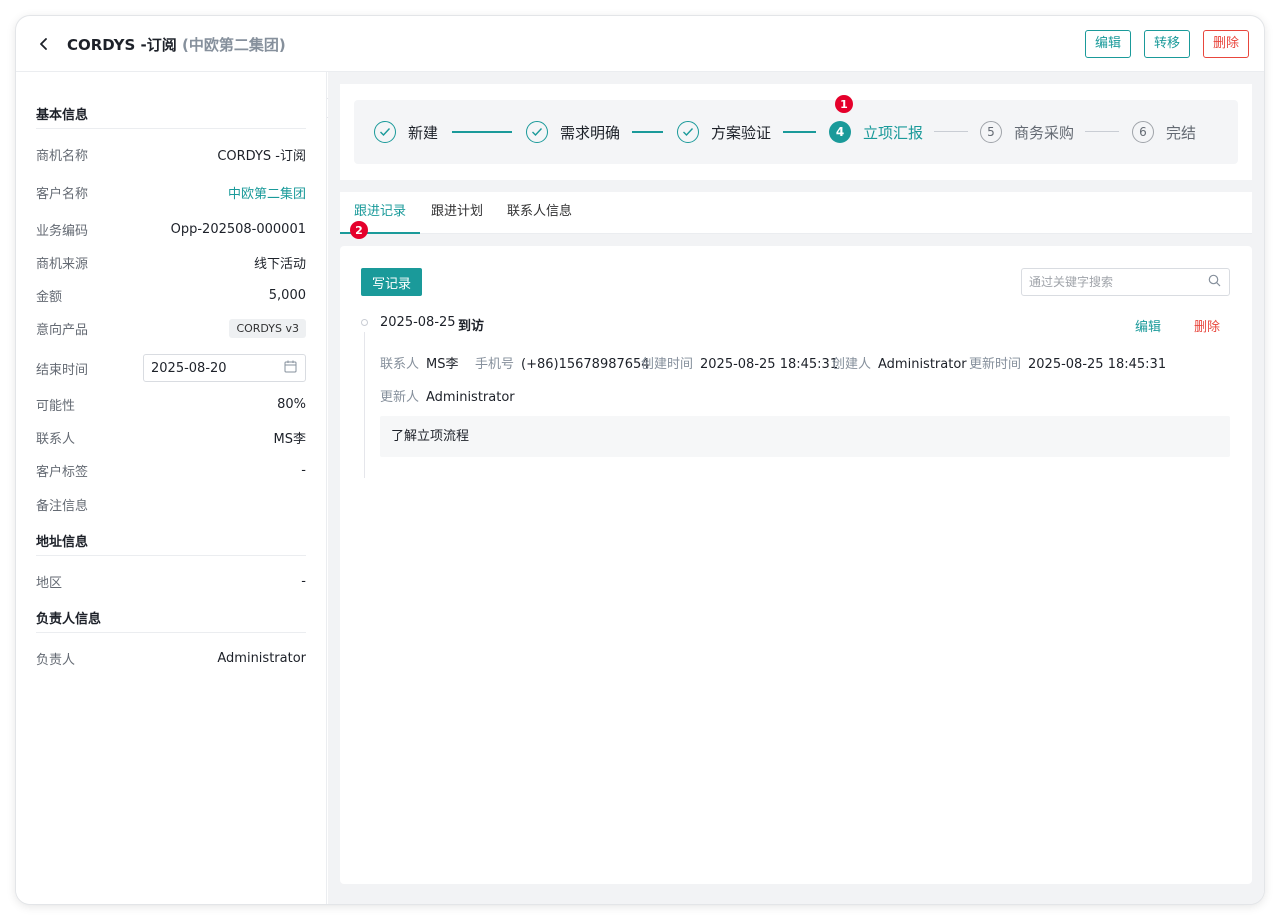 This screenshot has height=920, width=1280. Describe the element at coordinates (267, 192) in the screenshot. I see `customer-link: 中欧第二集团` at that location.